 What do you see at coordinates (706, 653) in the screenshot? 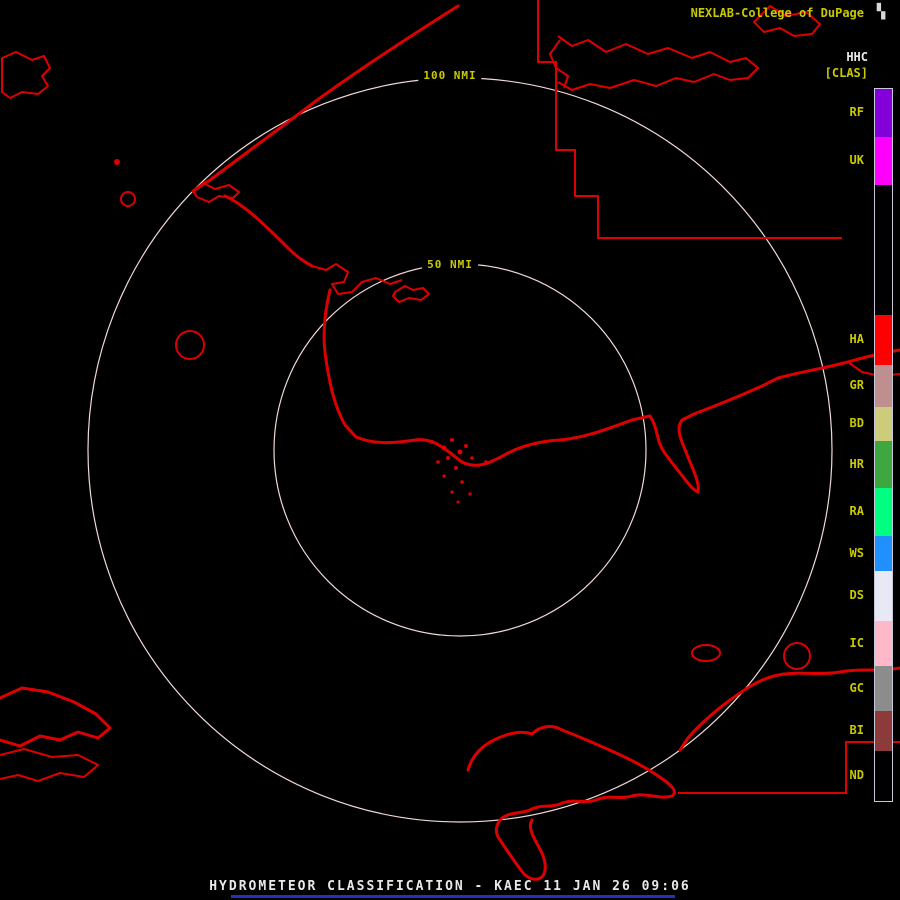
I see `islet-bottomright` at bounding box center [706, 653].